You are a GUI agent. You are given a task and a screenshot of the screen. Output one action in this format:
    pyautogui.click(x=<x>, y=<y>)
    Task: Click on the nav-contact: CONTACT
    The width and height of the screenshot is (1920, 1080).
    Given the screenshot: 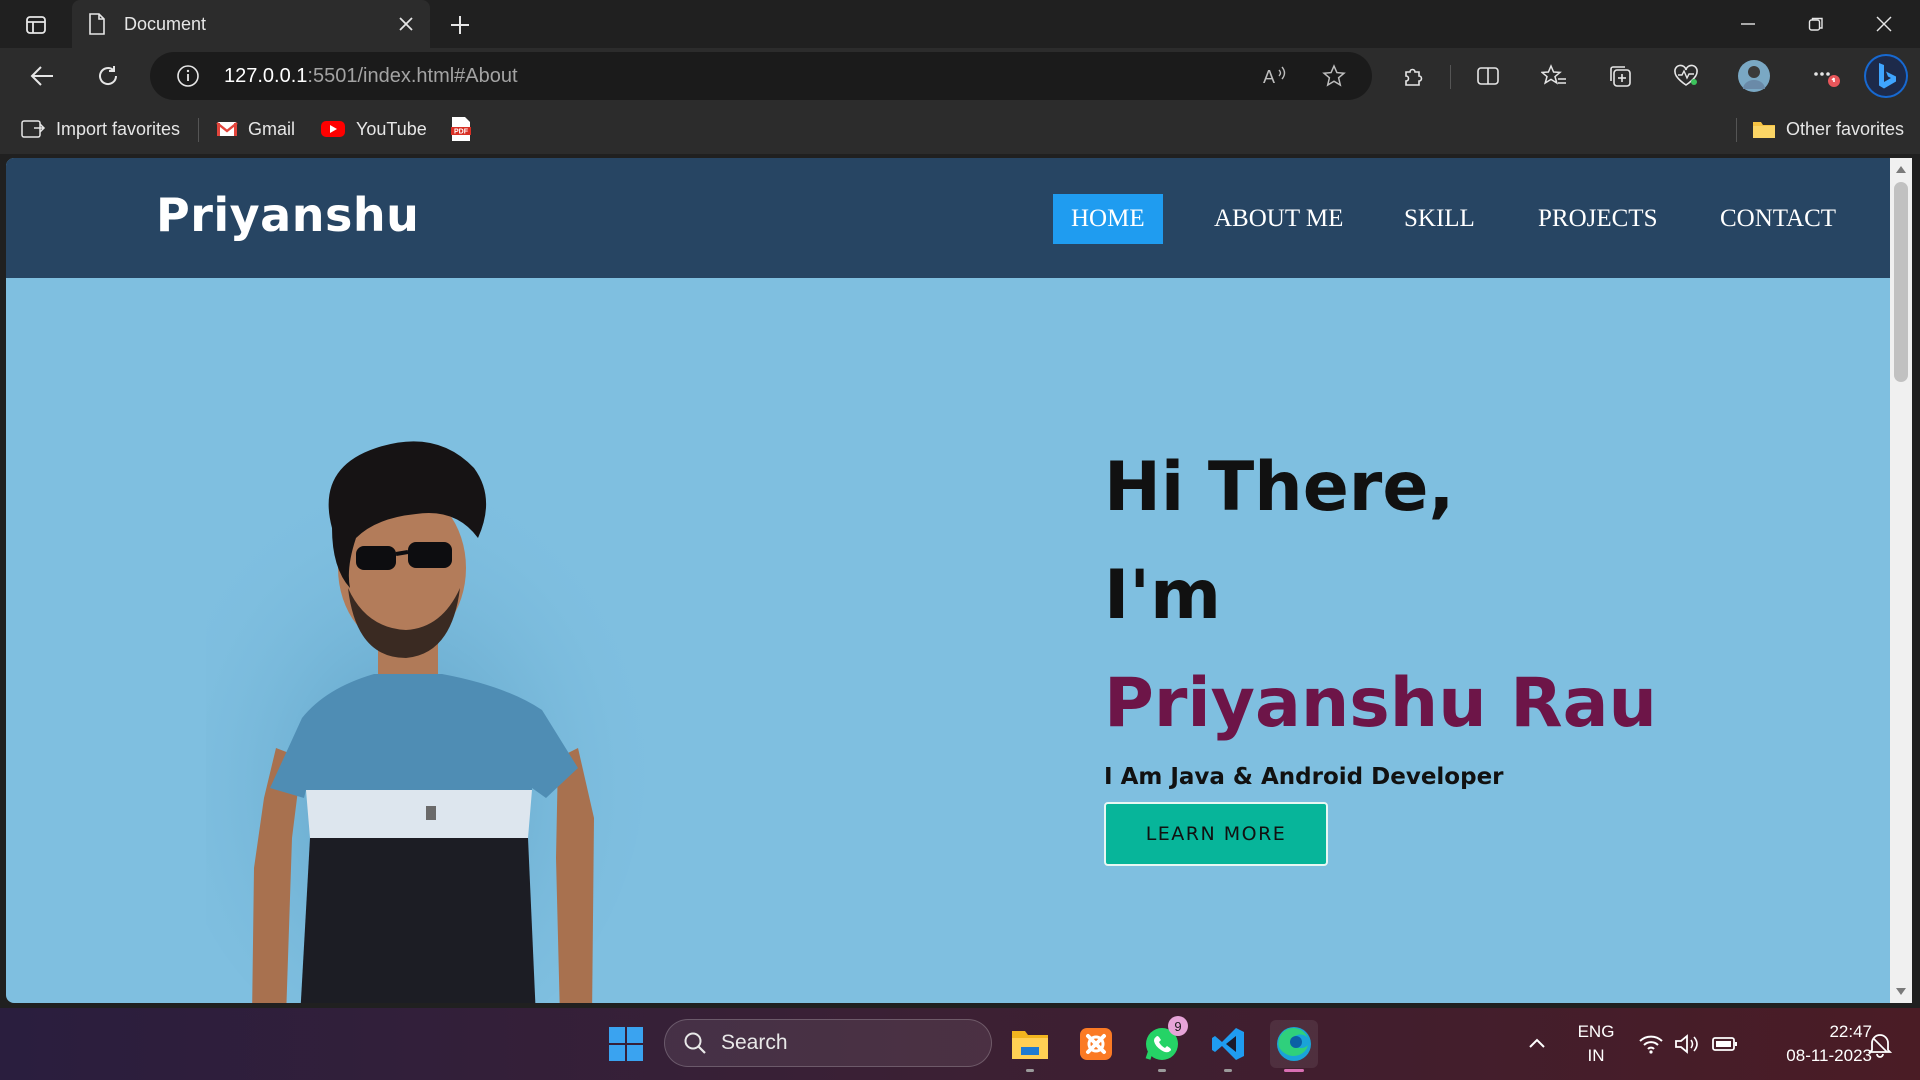 What is the action you would take?
    pyautogui.click(x=1778, y=219)
    